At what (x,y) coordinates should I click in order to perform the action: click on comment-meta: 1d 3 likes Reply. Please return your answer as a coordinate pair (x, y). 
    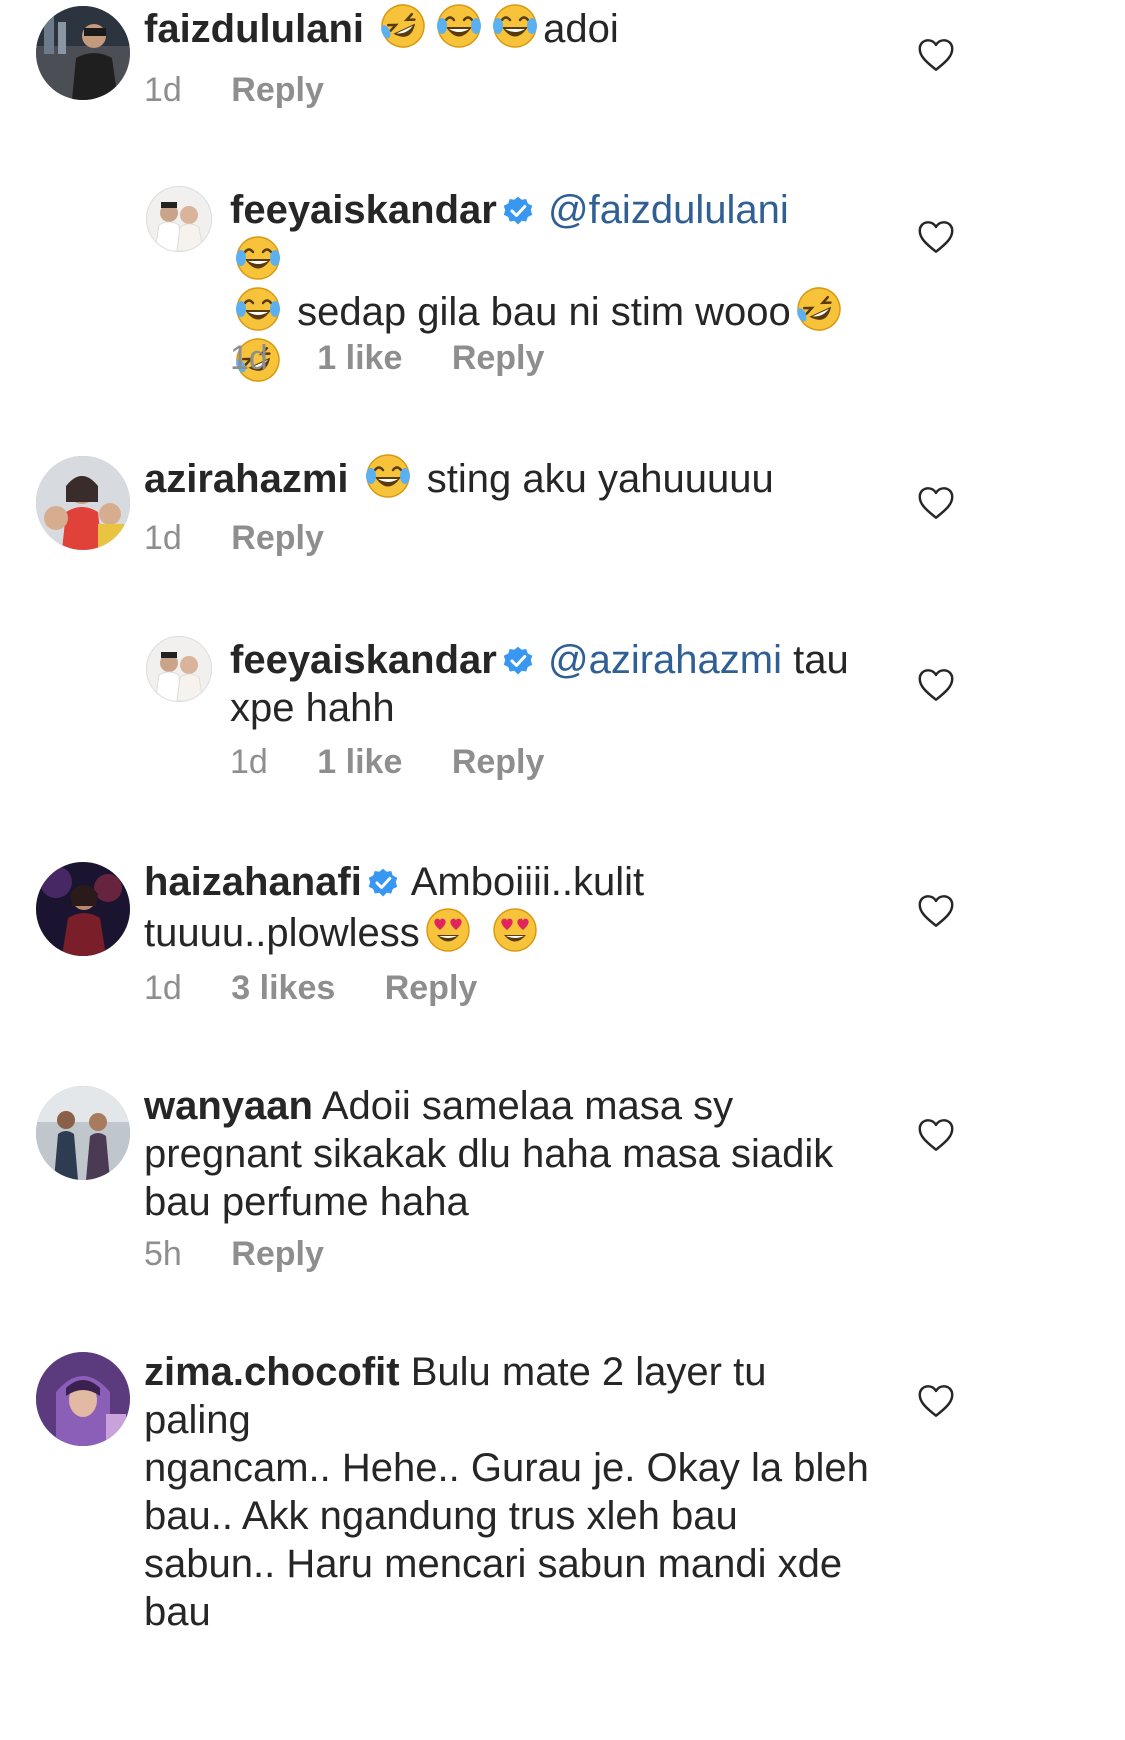
    Looking at the image, I should click on (330, 988).